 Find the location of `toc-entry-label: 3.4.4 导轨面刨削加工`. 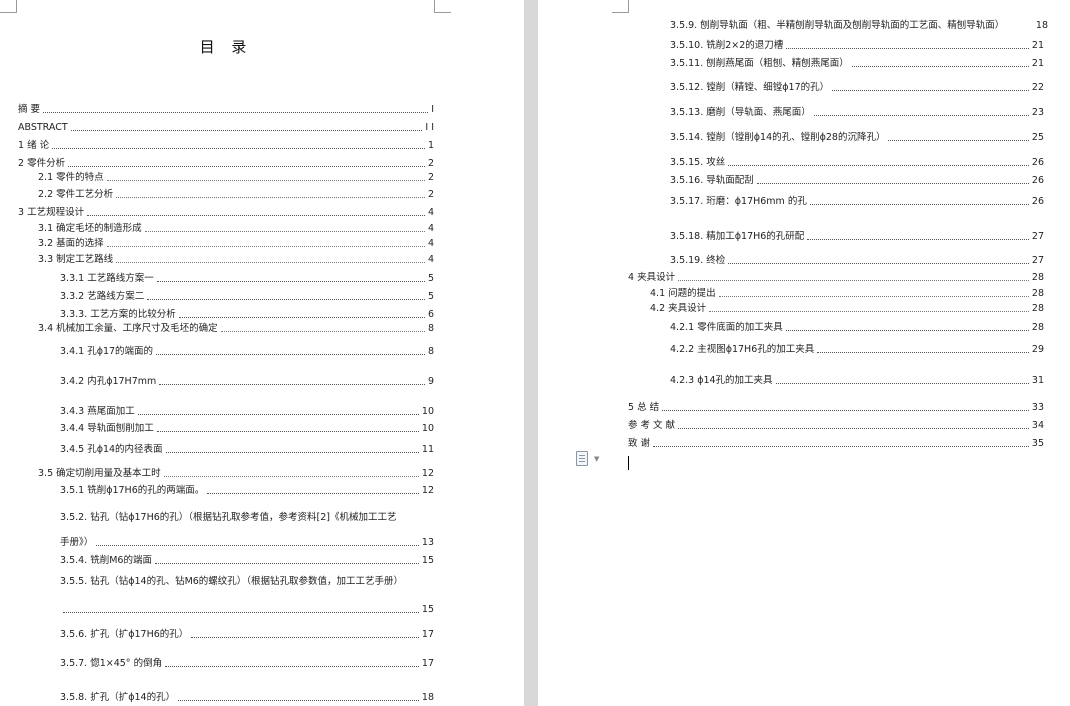

toc-entry-label: 3.4.4 导轨面刨削加工 is located at coordinates (107, 428).